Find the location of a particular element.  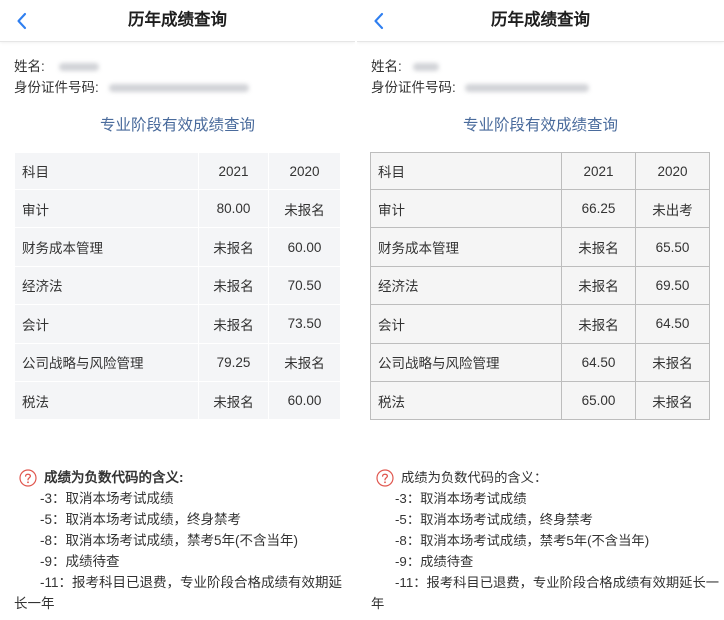

notes-heading: 成绩为负数代码的含义： is located at coordinates (474, 478).